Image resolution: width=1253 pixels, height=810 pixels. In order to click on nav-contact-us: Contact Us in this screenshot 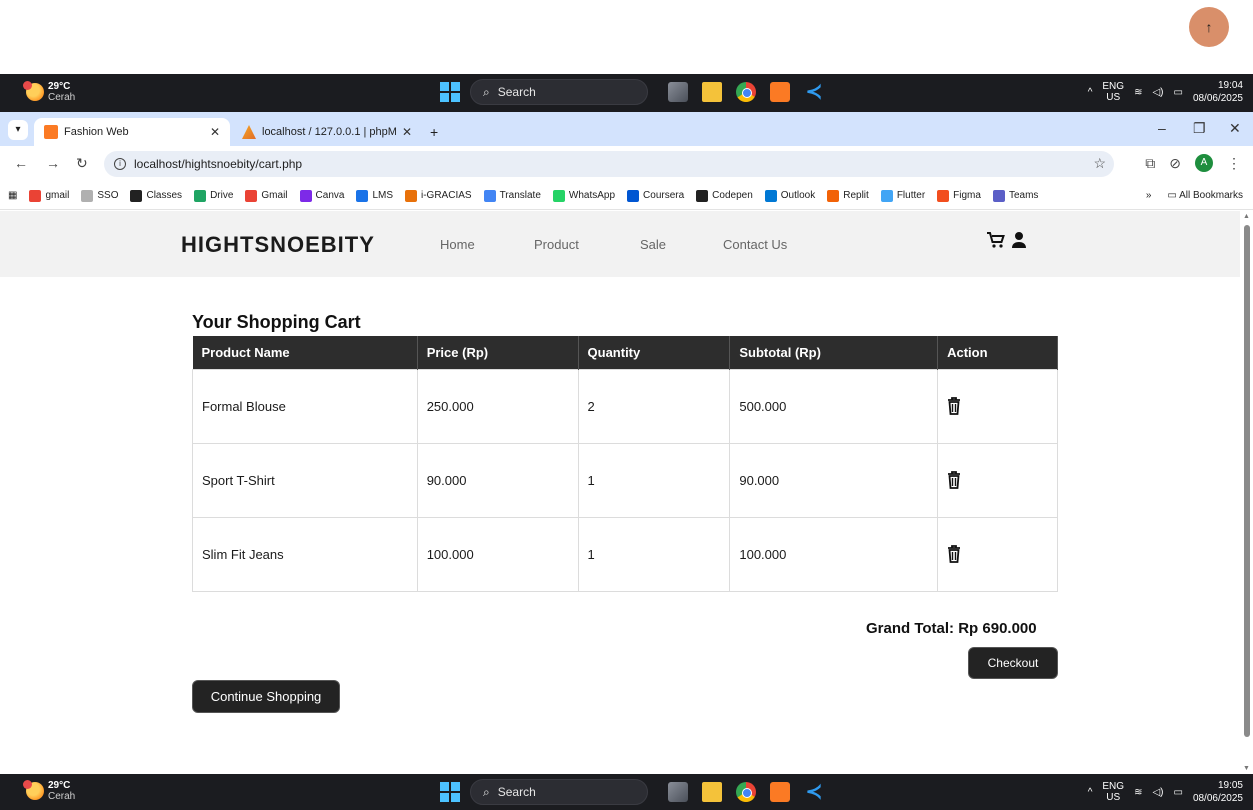, I will do `click(755, 244)`.